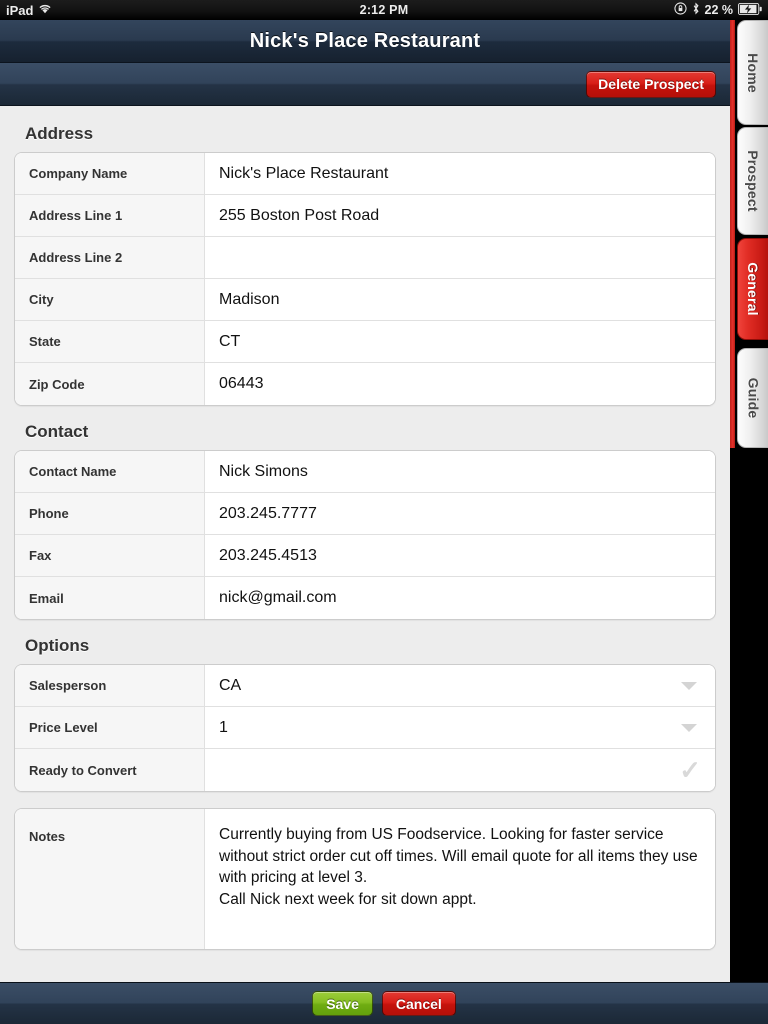  I want to click on field-row: Fax 203.245.4513, so click(365, 556).